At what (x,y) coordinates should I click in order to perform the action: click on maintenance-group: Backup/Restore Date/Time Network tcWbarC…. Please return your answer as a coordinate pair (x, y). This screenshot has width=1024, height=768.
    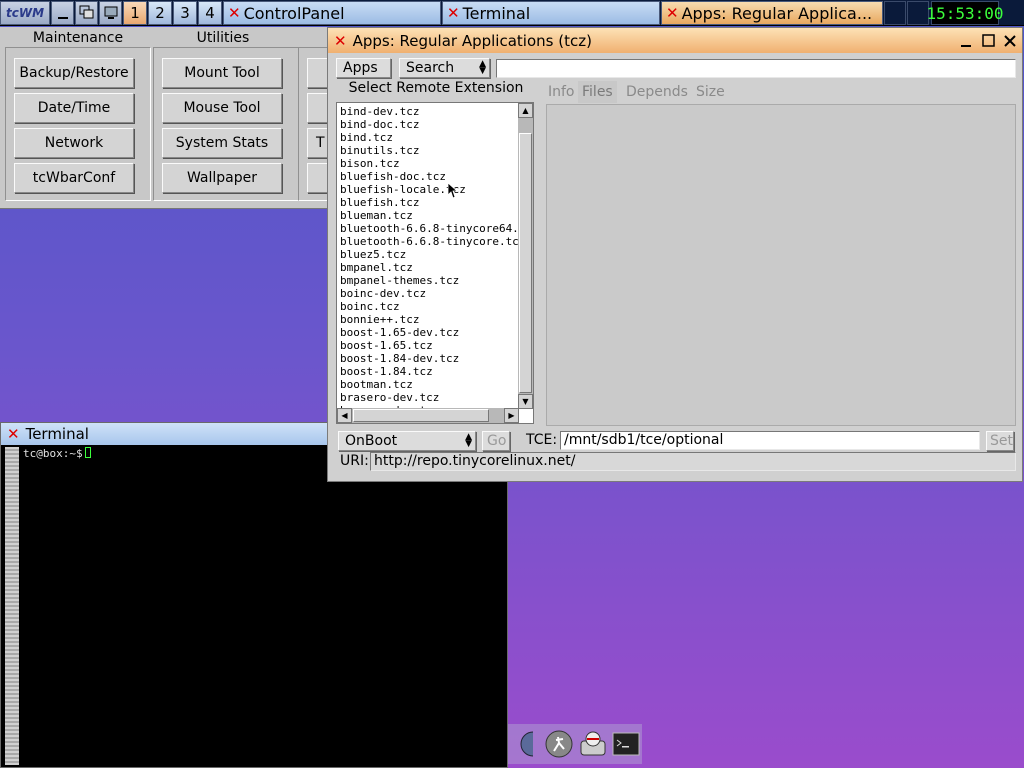
    Looking at the image, I should click on (78, 124).